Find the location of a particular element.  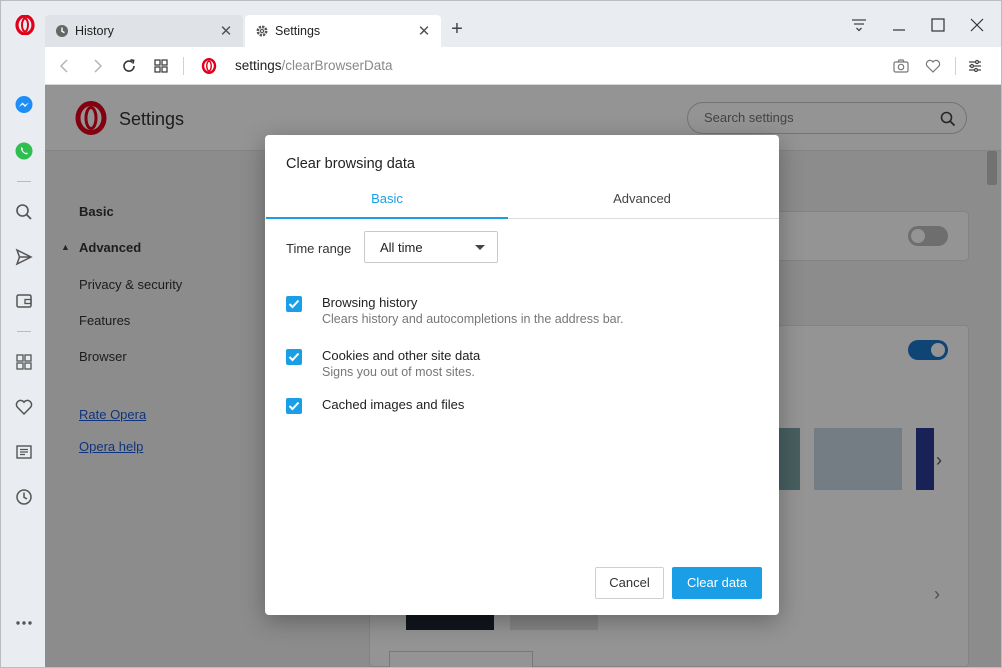

news-icon is located at coordinates (24, 452).